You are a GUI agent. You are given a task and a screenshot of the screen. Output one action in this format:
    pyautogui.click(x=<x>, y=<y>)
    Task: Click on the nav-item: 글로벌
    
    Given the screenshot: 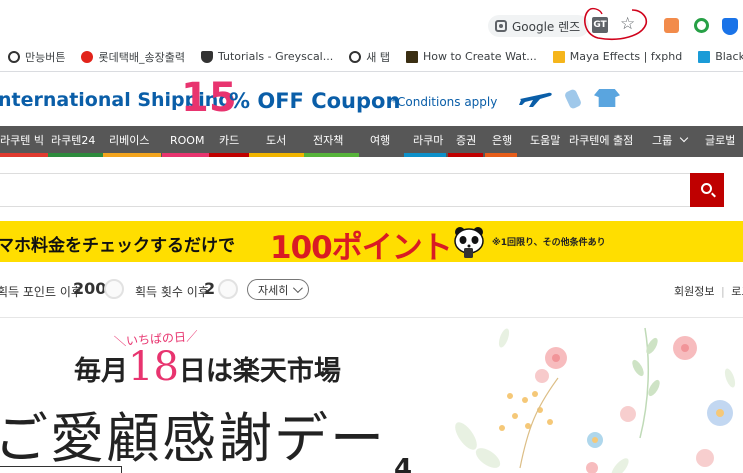 What is the action you would take?
    pyautogui.click(x=724, y=141)
    